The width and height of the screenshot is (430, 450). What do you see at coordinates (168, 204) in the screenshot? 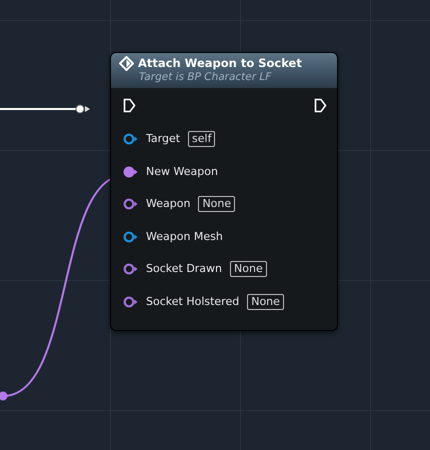
I see `pin-label: Weapon` at bounding box center [168, 204].